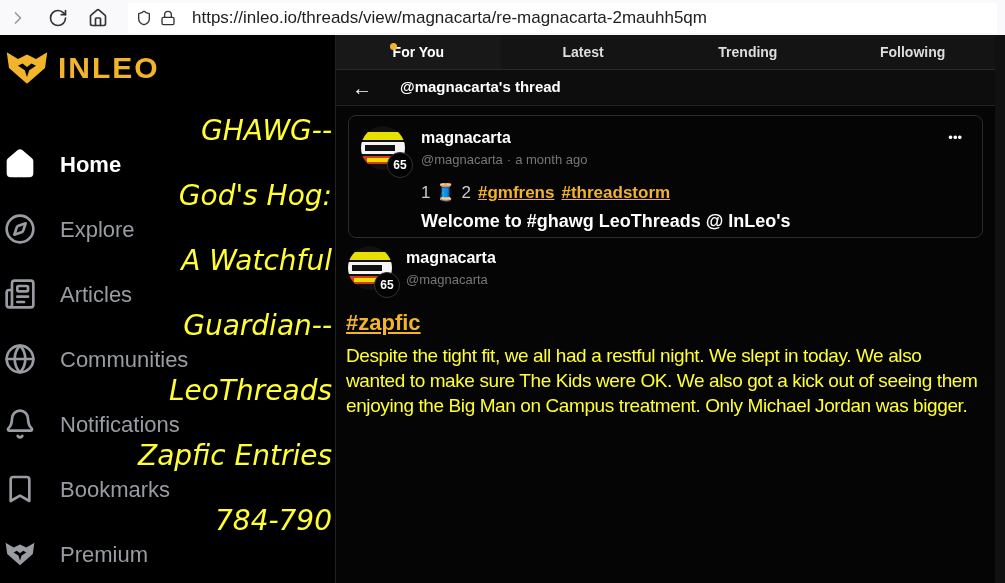 The width and height of the screenshot is (1005, 583). What do you see at coordinates (20, 294) in the screenshot?
I see `newspaper-icon` at bounding box center [20, 294].